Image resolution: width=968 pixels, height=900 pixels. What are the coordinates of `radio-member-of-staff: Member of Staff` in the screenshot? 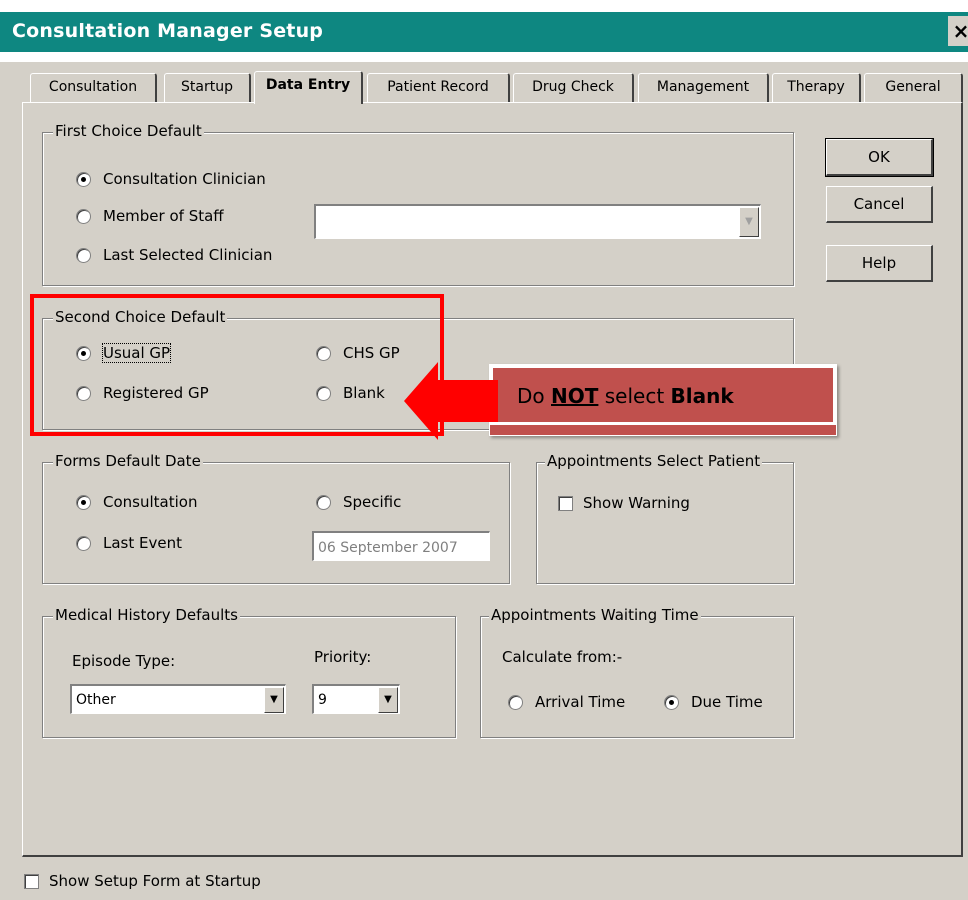 It's located at (150, 216).